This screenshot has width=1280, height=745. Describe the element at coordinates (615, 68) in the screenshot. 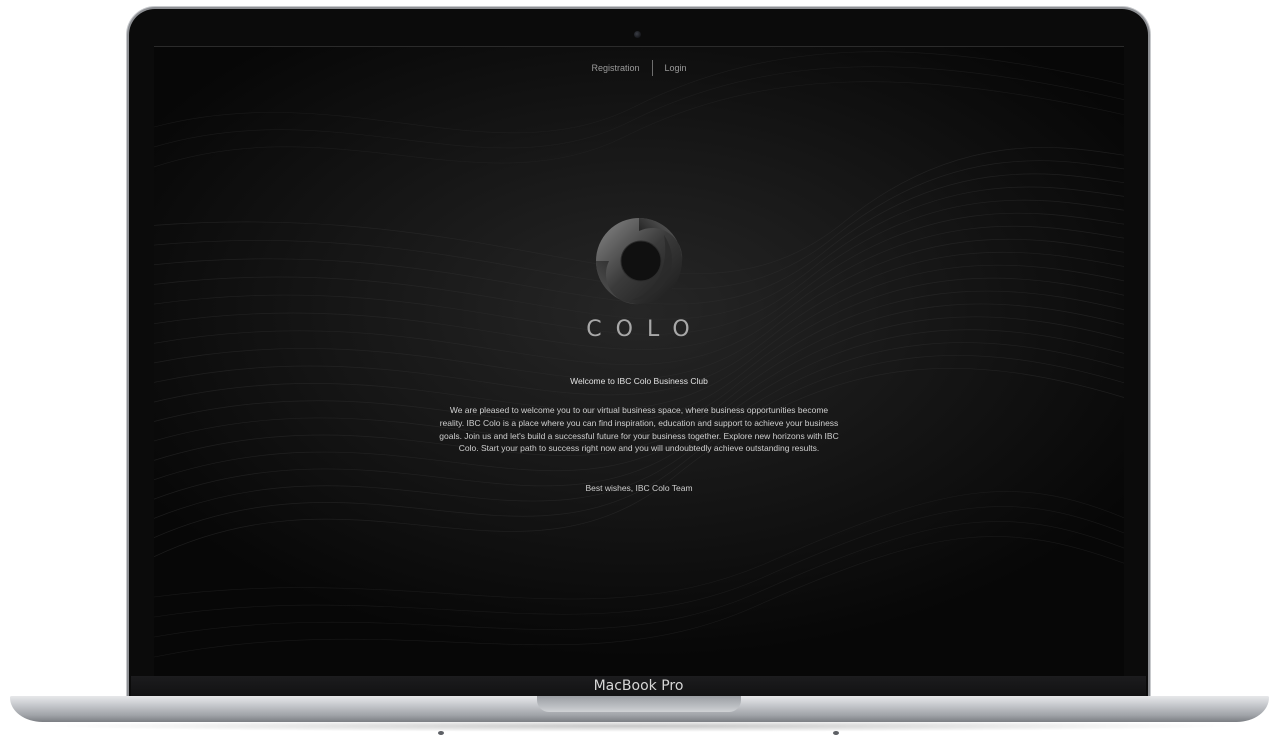

I see `registration-link: Registration` at that location.